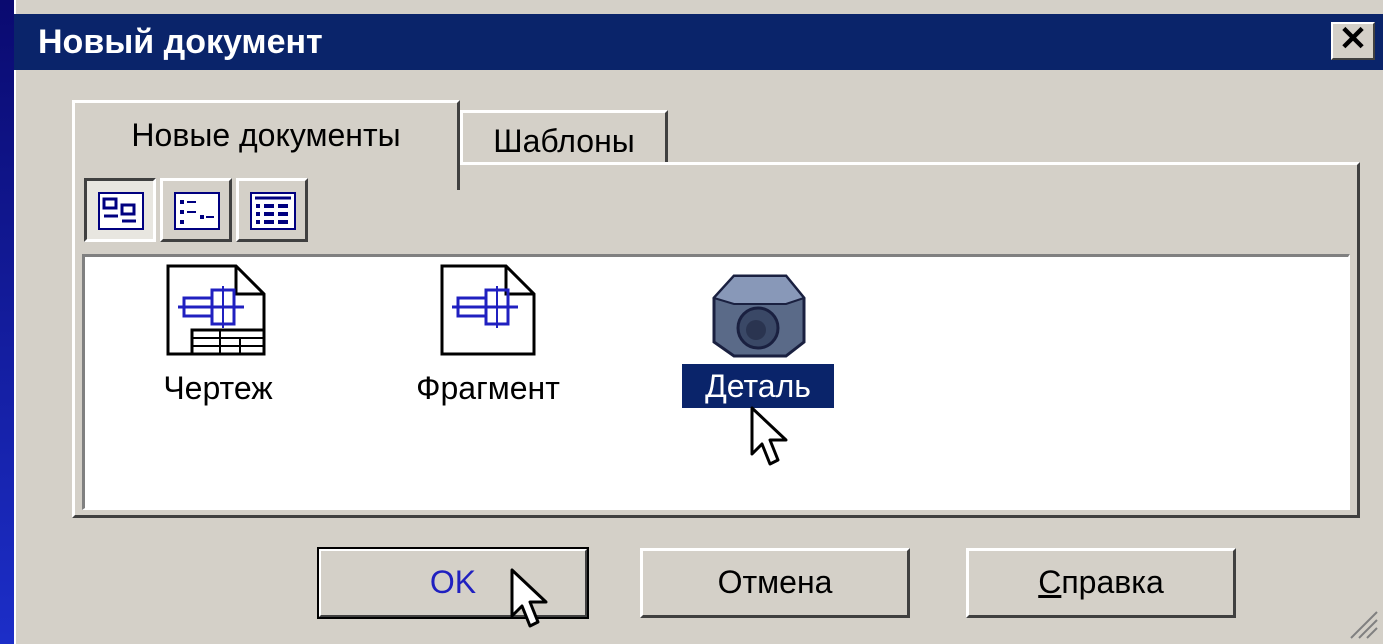  I want to click on item-label-drawing: Чертеж, so click(218, 388).